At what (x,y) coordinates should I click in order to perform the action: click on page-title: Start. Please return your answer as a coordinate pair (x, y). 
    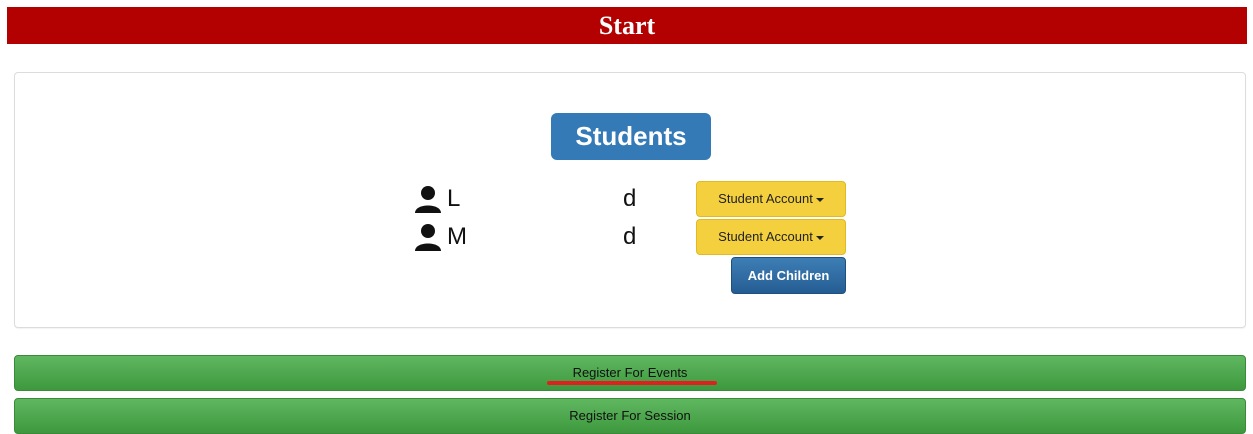
    Looking at the image, I should click on (627, 25).